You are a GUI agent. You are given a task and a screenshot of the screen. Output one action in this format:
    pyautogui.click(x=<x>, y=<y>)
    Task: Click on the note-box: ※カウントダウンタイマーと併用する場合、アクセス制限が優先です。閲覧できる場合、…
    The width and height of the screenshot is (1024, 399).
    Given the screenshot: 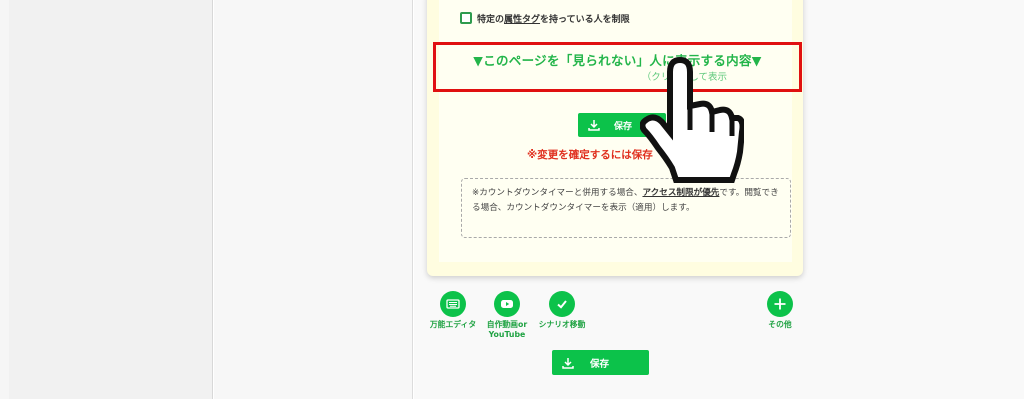 What is the action you would take?
    pyautogui.click(x=626, y=208)
    